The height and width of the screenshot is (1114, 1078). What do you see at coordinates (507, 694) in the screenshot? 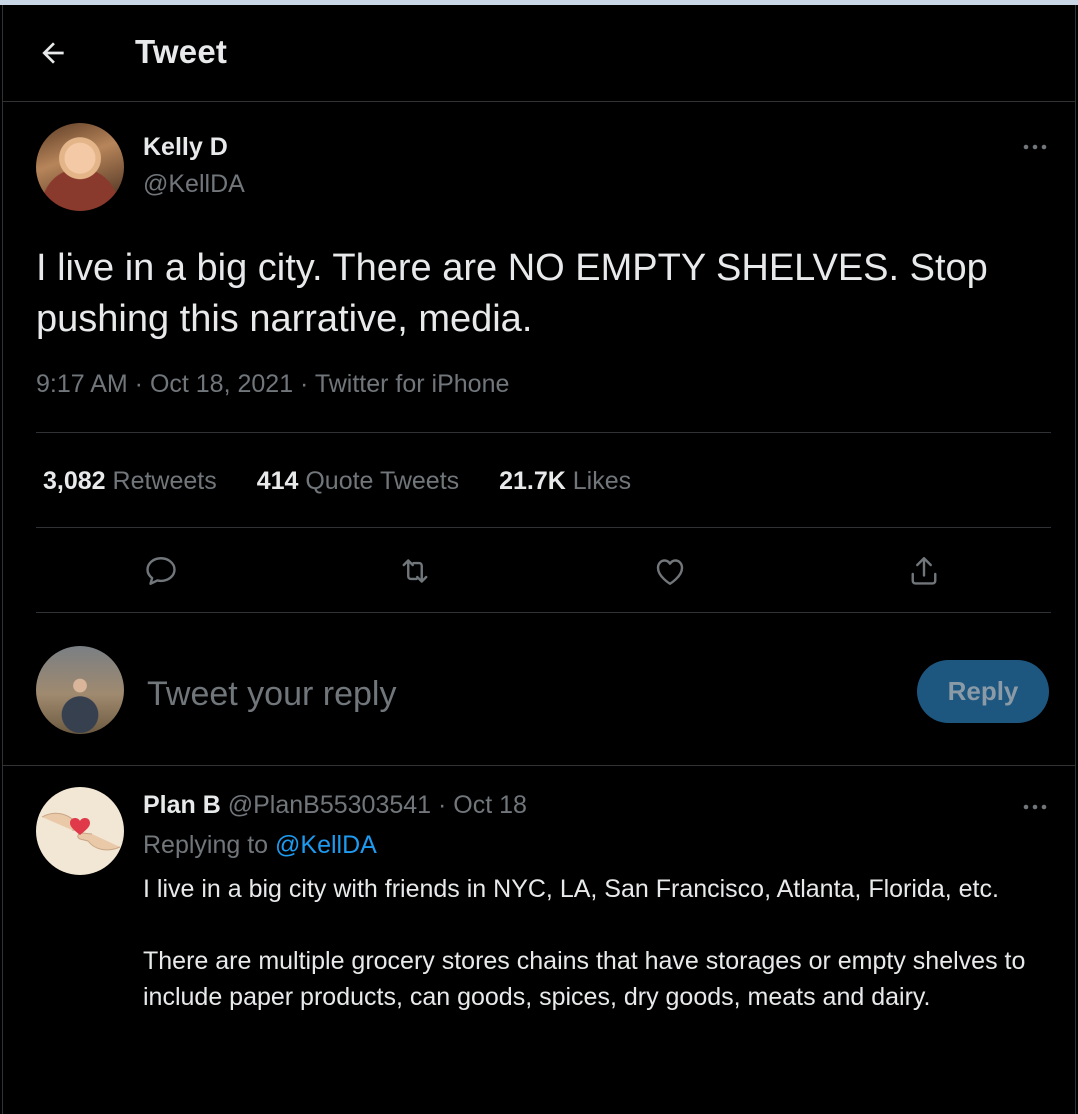
I see `reply-input` at bounding box center [507, 694].